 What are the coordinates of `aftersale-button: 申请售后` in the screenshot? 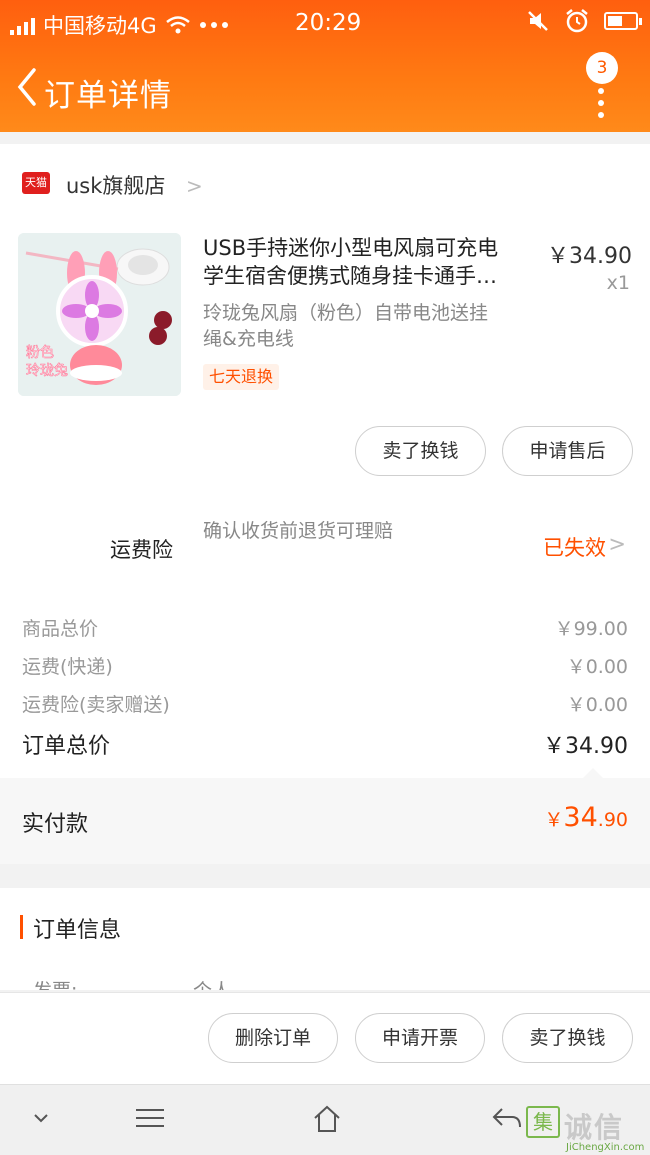 It's located at (567, 451).